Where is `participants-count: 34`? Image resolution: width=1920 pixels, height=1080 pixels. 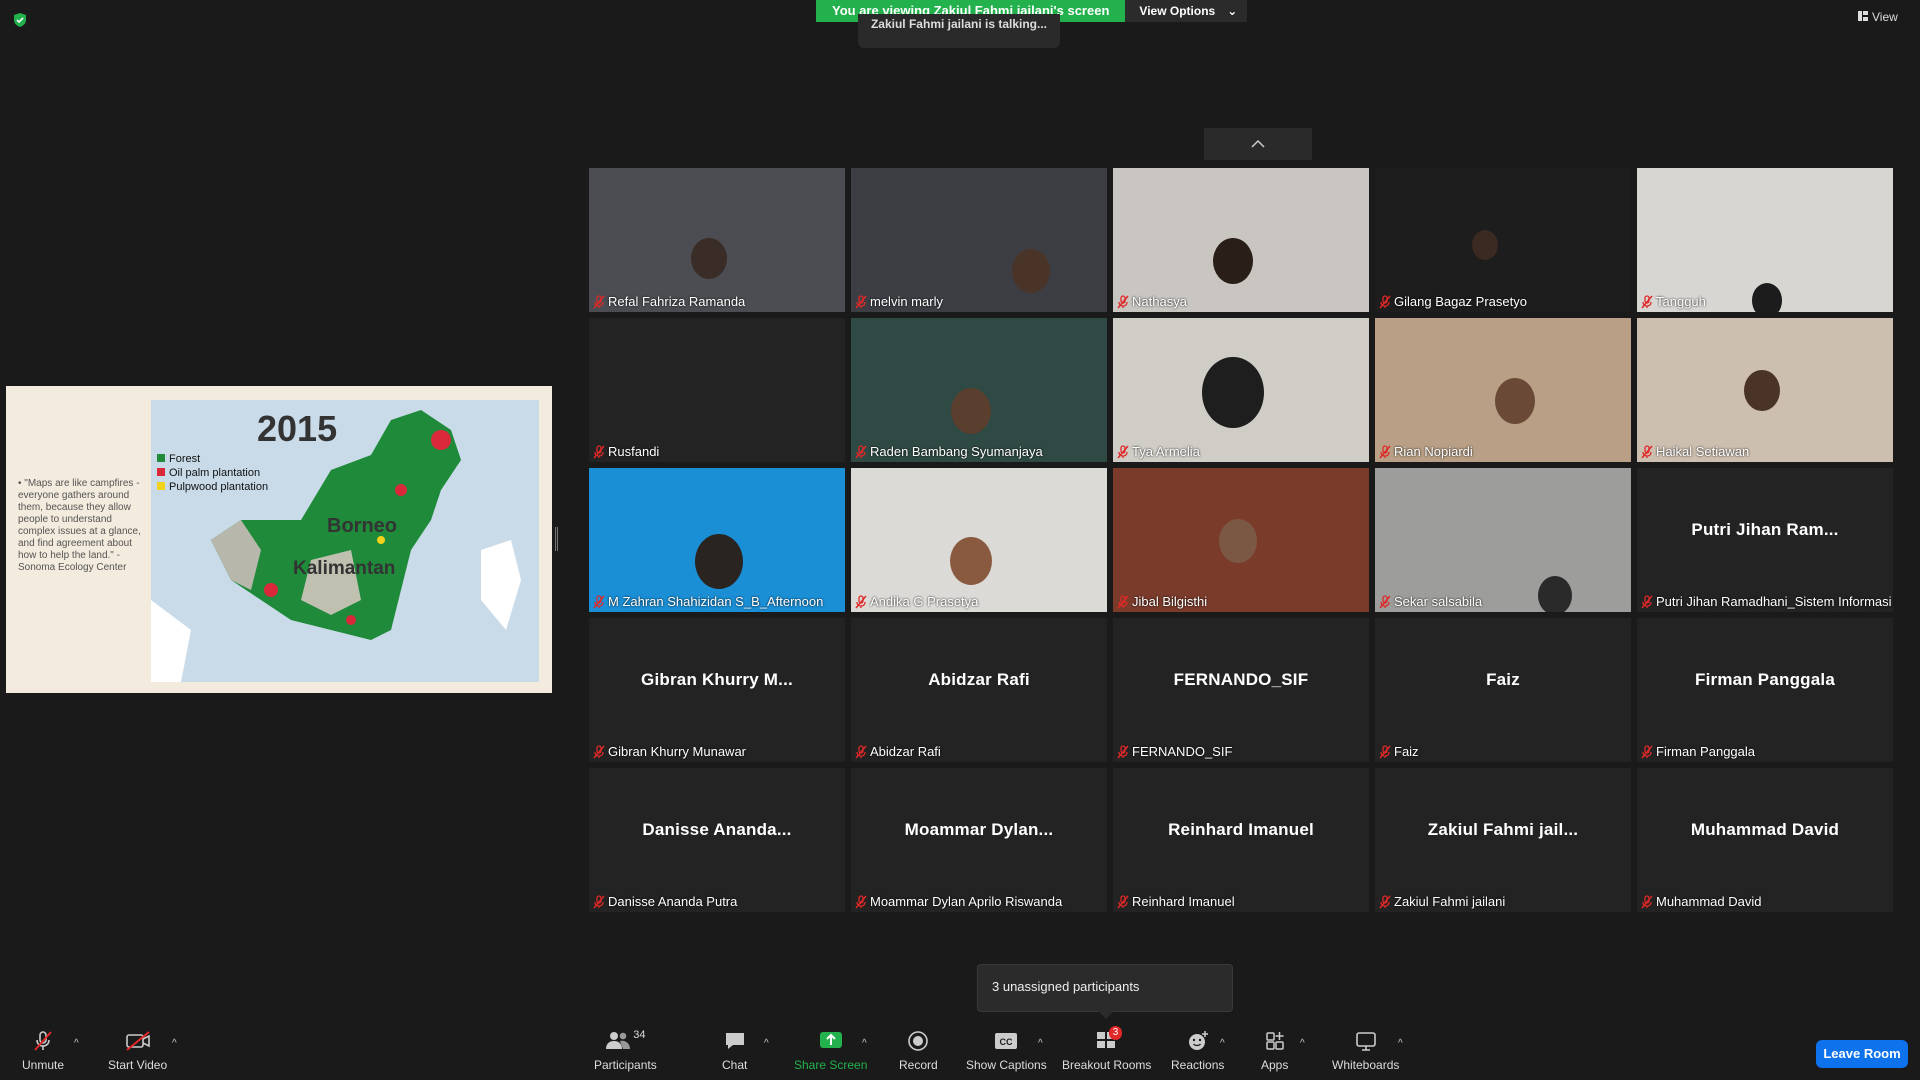
participants-count: 34 is located at coordinates (639, 1035).